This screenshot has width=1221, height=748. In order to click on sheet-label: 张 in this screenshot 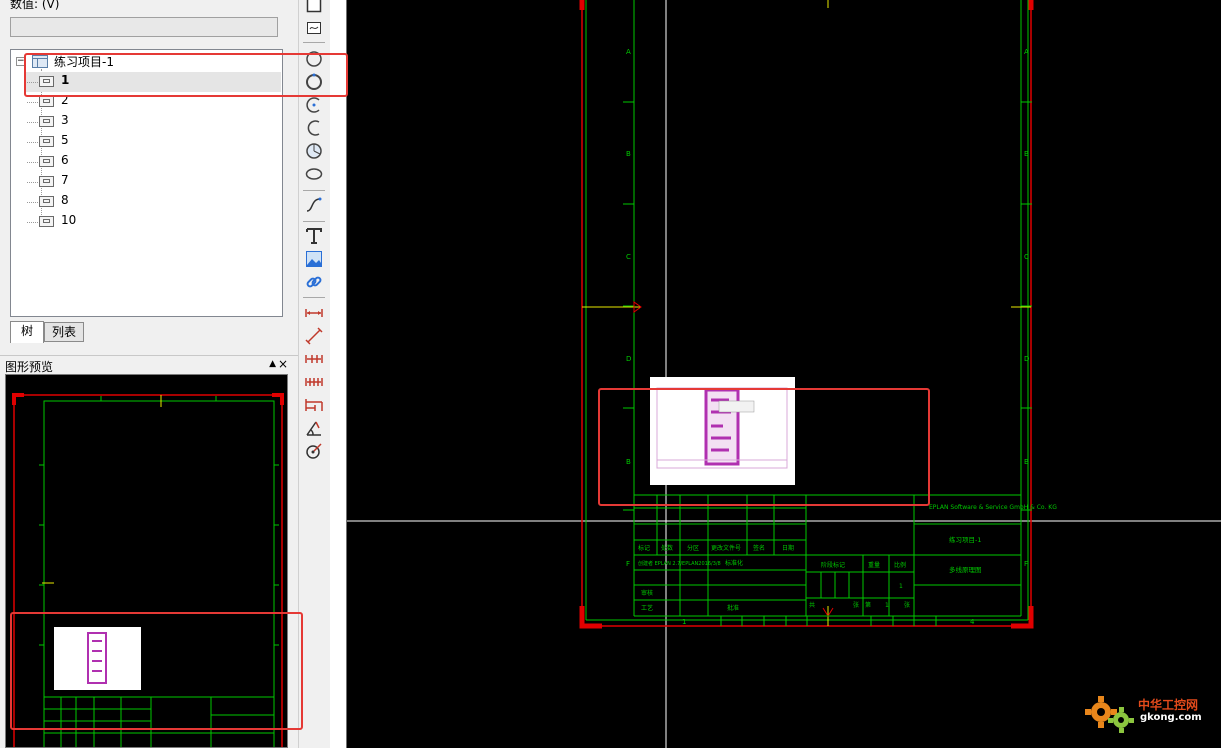, I will do `click(856, 605)`.